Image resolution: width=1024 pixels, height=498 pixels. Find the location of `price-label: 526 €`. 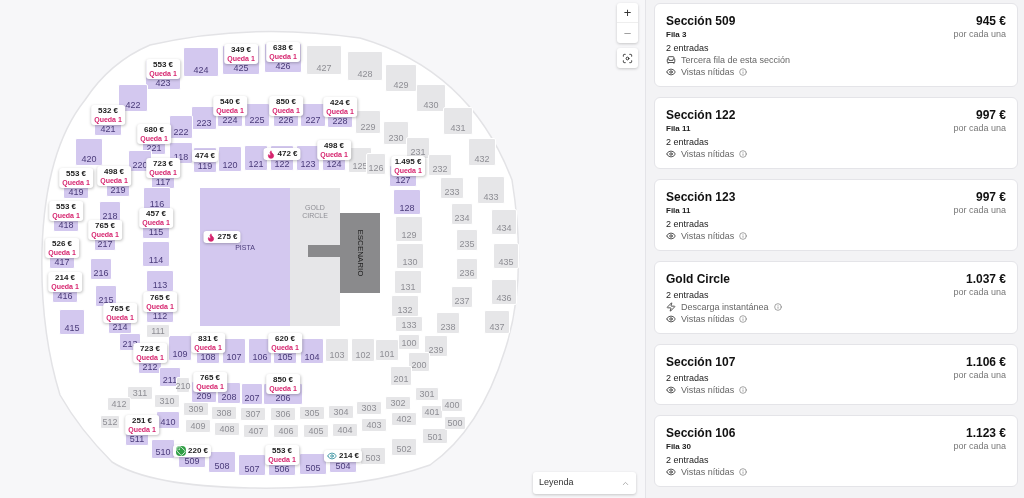

price-label: 526 € is located at coordinates (62, 244).